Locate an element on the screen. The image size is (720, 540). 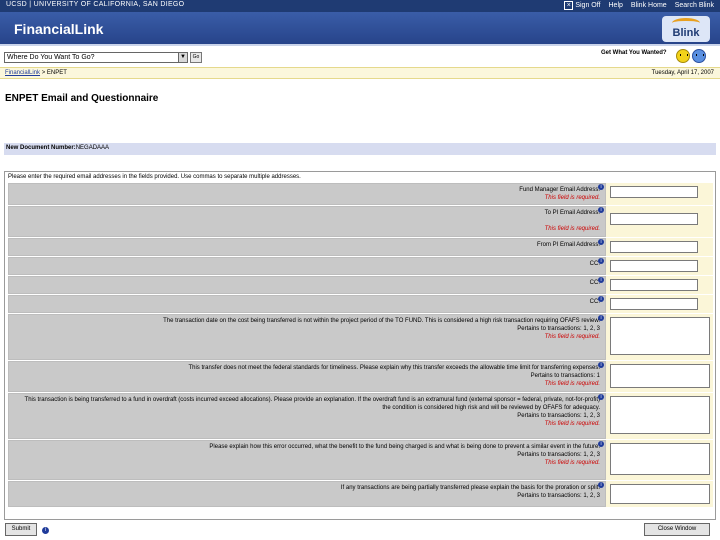
current-date: Tuesday, April 17, 2007 is located at coordinates (682, 73).